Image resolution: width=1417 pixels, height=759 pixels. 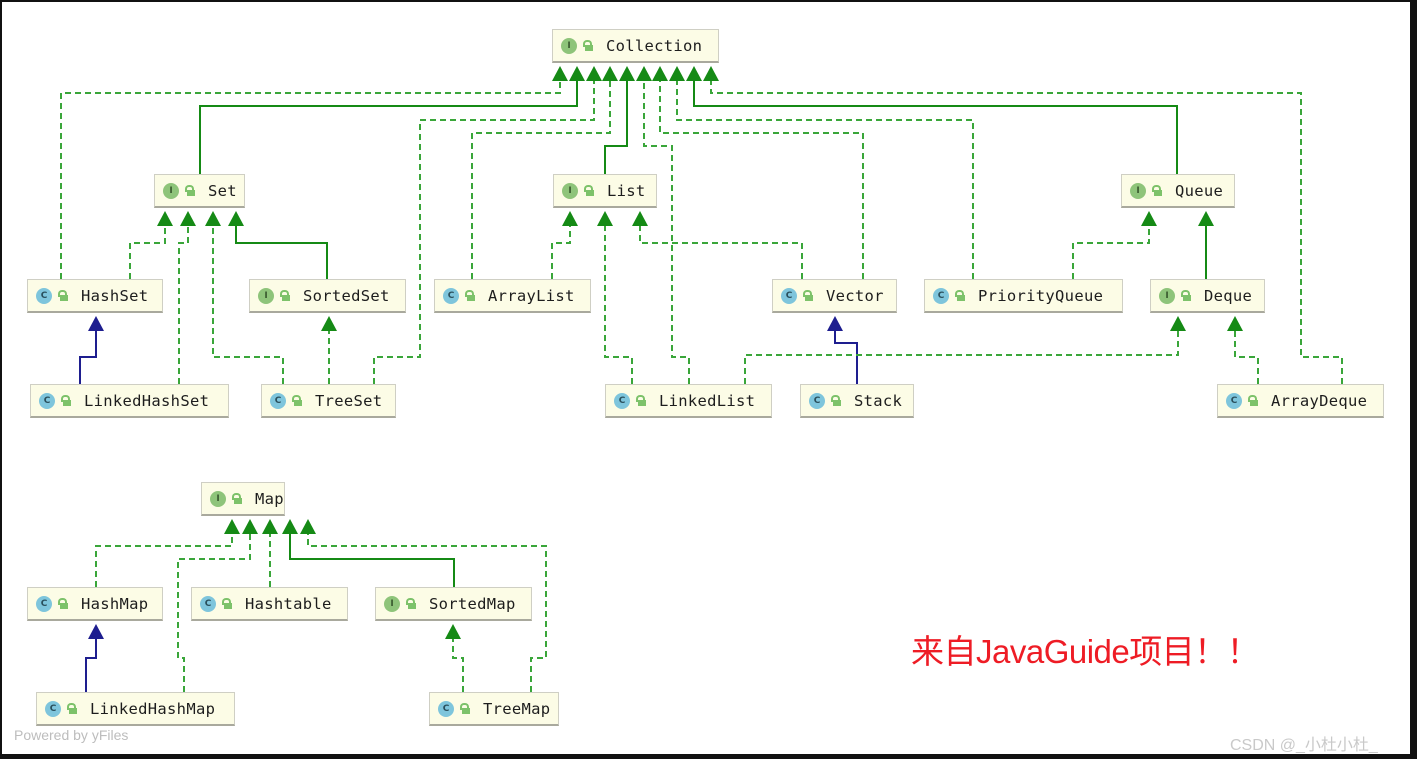 What do you see at coordinates (855, 295) in the screenshot?
I see `node-label: Vector` at bounding box center [855, 295].